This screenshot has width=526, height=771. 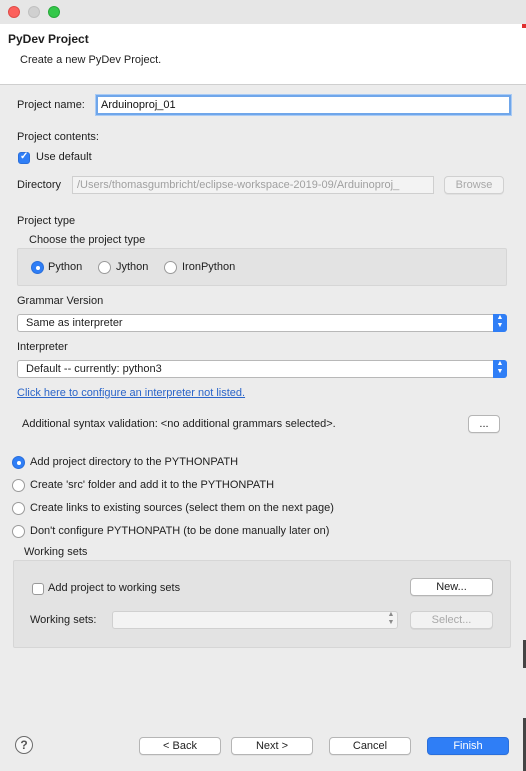 I want to click on radio-create-src-folder, so click(x=18, y=485).